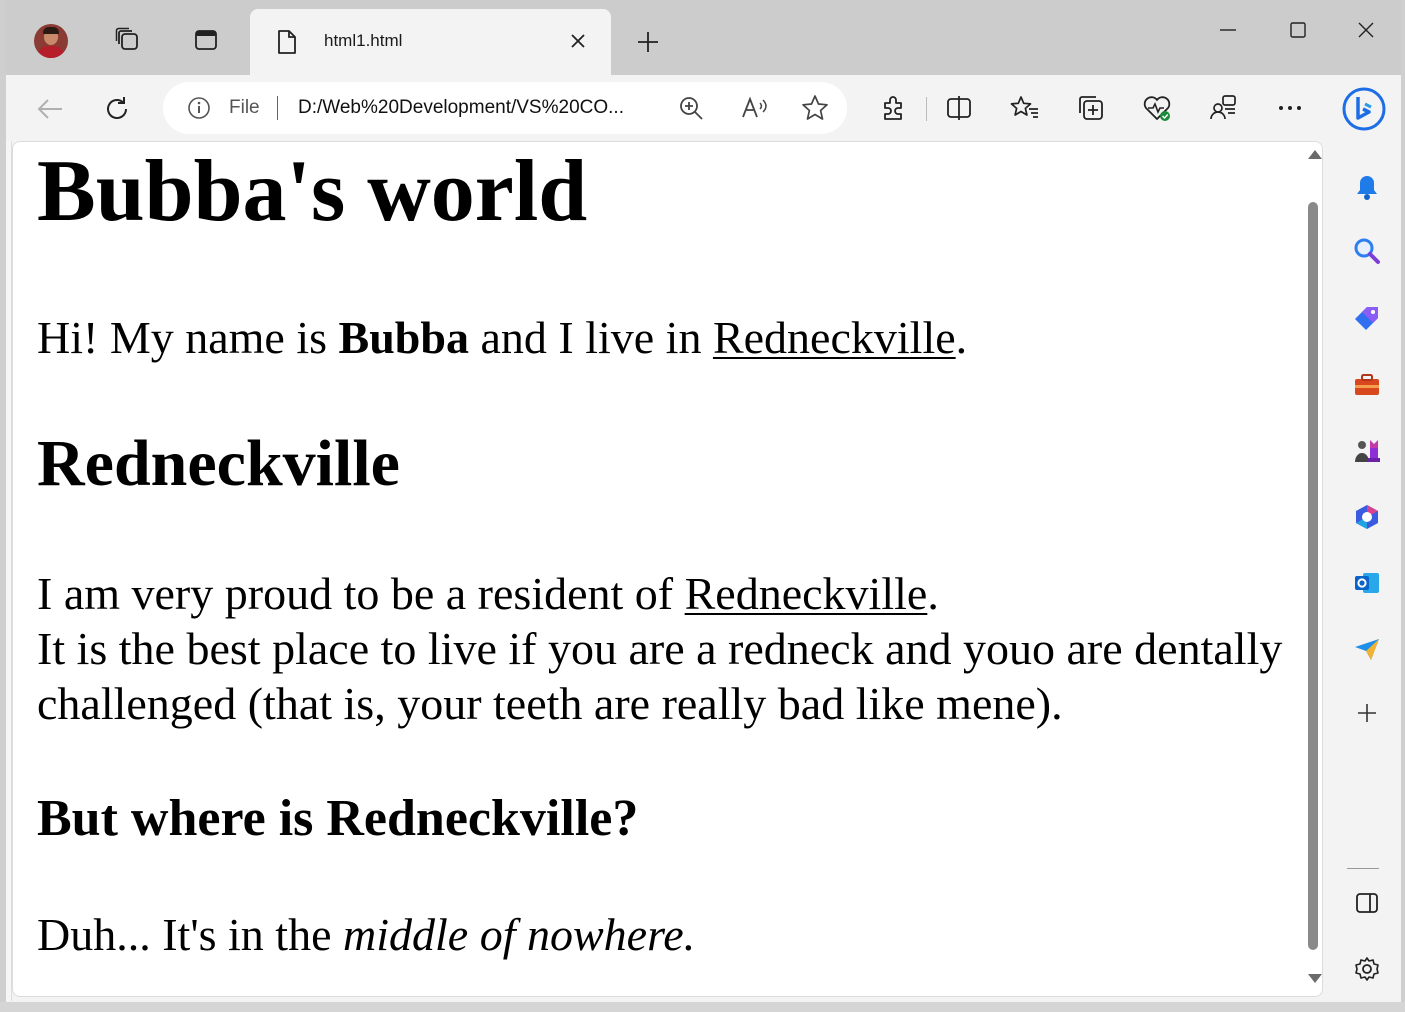 This screenshot has height=1012, width=1405. What do you see at coordinates (1157, 108) in the screenshot?
I see `browser-essentials-icon` at bounding box center [1157, 108].